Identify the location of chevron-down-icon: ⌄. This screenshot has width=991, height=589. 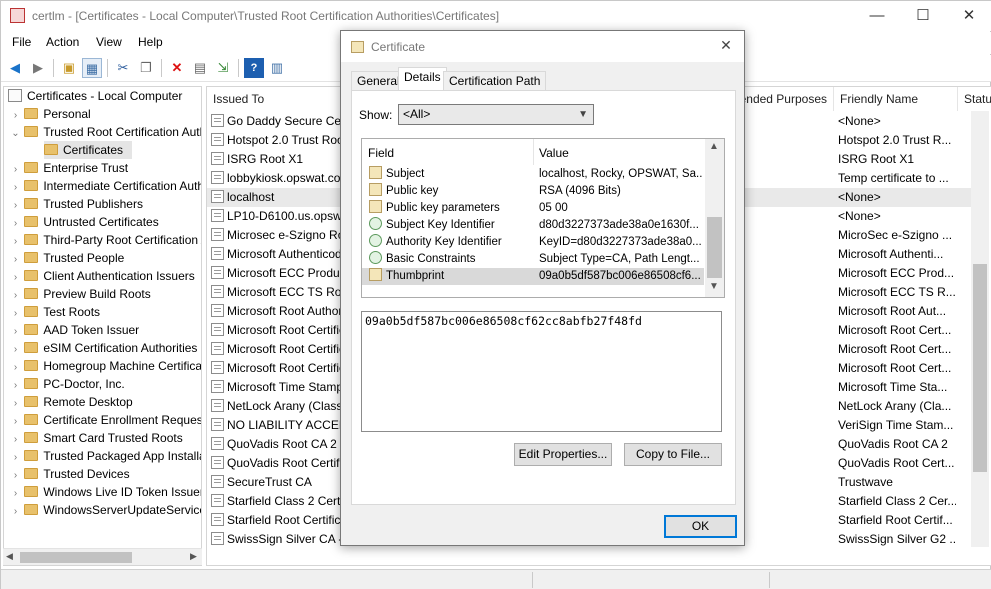
(15, 134).